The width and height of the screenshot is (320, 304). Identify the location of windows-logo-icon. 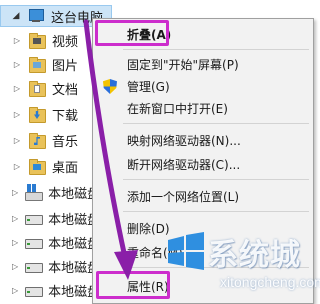
(186, 251).